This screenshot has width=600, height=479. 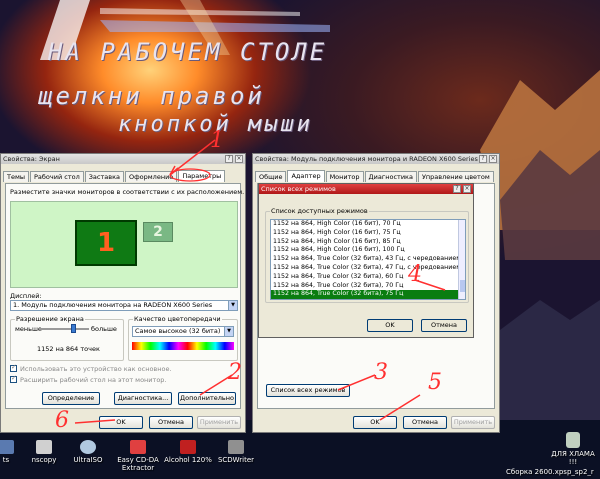 I want to click on writer-icon, so click(x=236, y=447).